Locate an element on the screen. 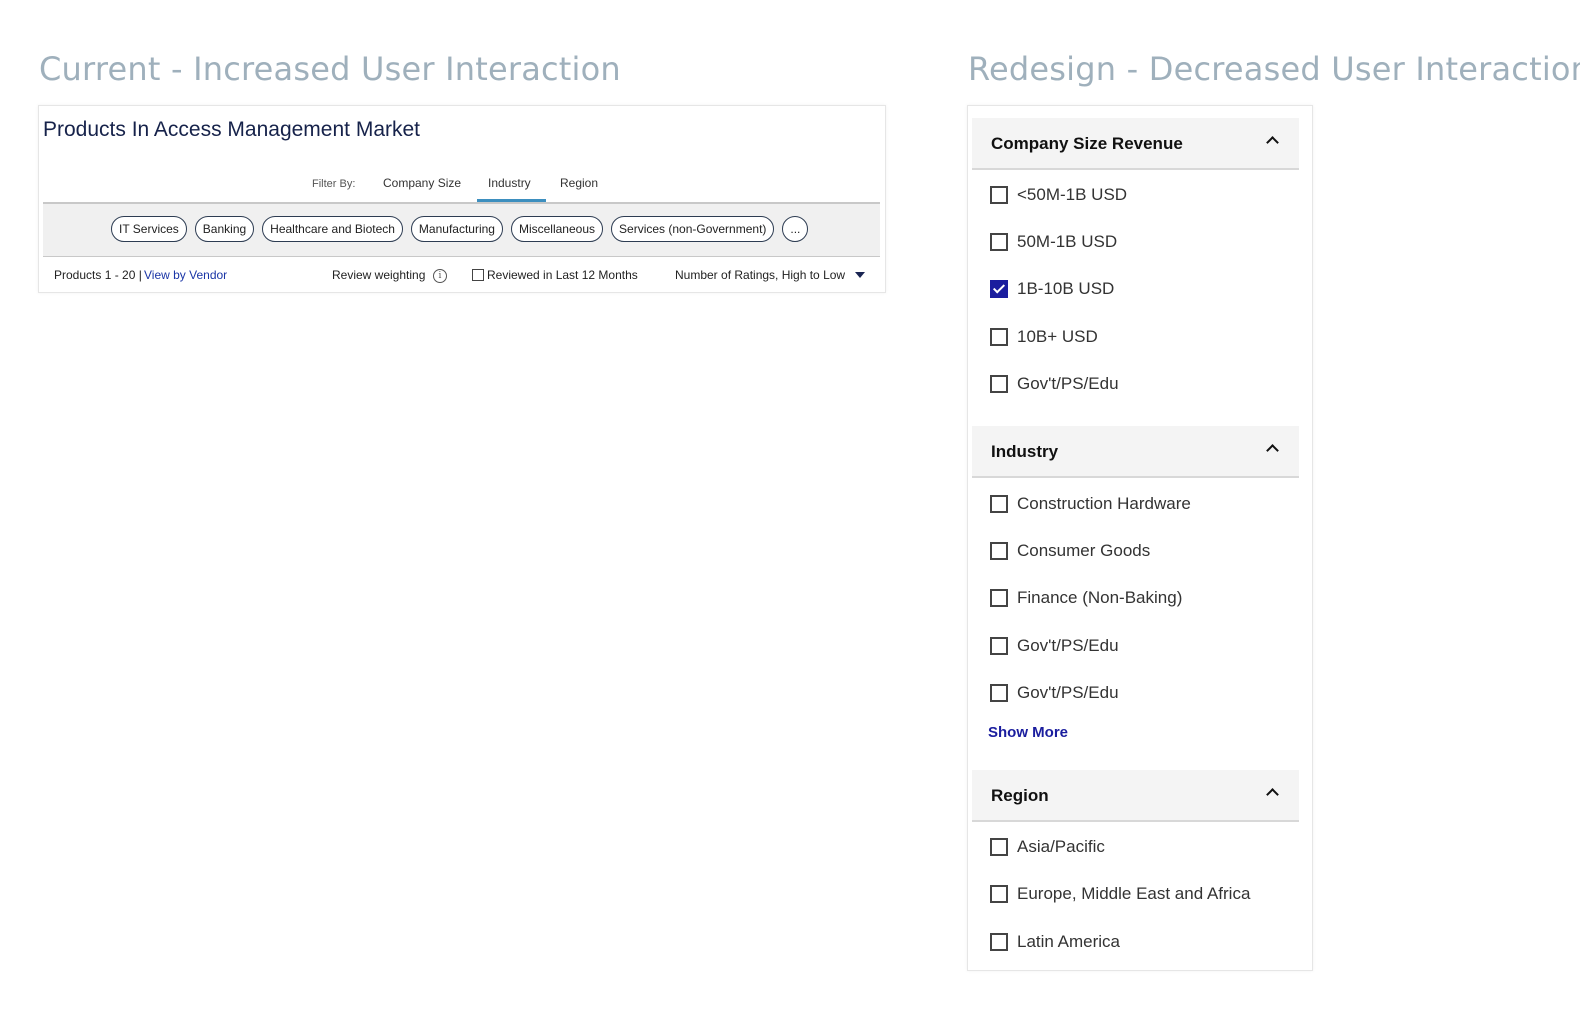 The height and width of the screenshot is (1031, 1580). chip-miscellaneous: Miscellaneous is located at coordinates (557, 229).